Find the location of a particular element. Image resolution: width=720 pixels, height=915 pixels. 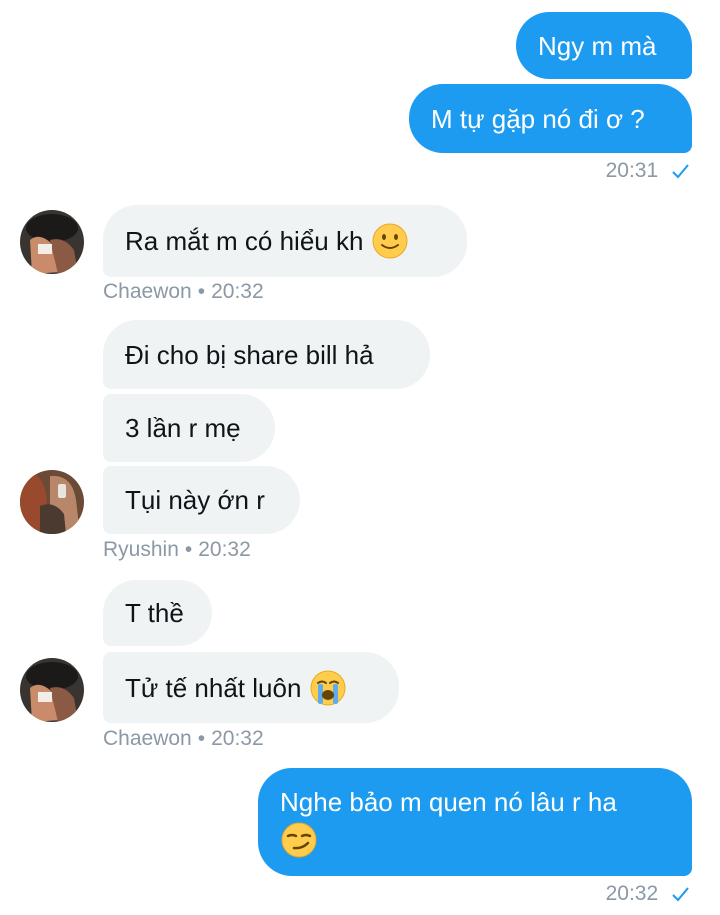

loudly-crying-face-icon is located at coordinates (328, 687).